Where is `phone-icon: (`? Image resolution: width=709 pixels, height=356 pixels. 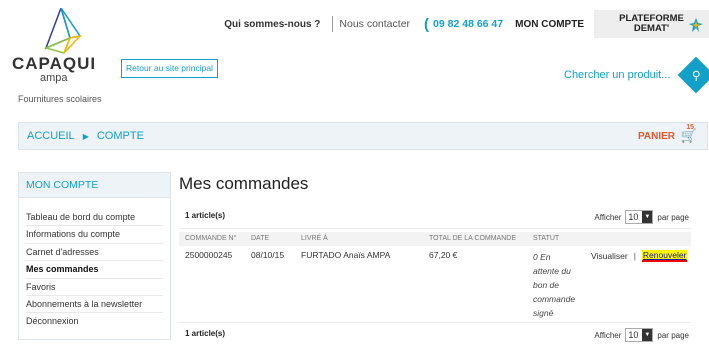 phone-icon: ( is located at coordinates (427, 24).